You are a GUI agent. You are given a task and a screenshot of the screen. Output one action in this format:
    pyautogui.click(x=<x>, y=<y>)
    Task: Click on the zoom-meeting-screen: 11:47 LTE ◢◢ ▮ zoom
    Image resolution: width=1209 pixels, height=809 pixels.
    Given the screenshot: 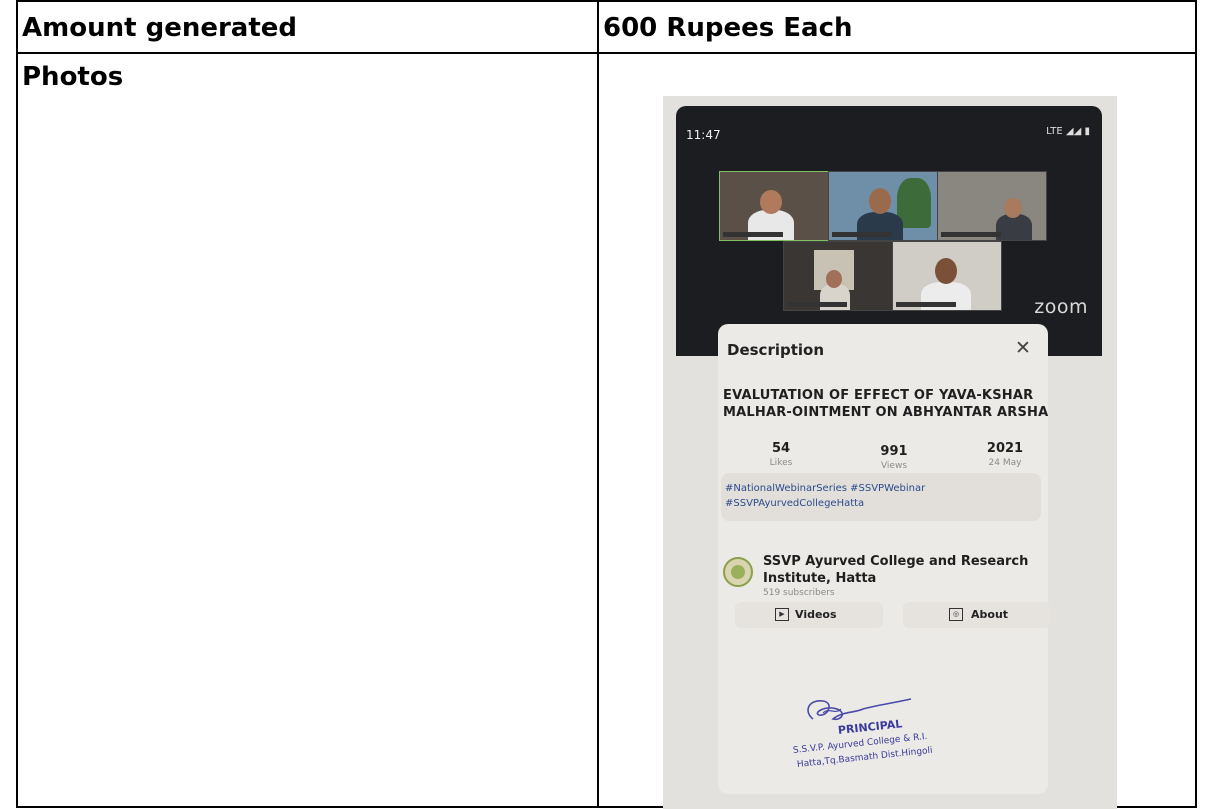 What is the action you would take?
    pyautogui.click(x=889, y=231)
    